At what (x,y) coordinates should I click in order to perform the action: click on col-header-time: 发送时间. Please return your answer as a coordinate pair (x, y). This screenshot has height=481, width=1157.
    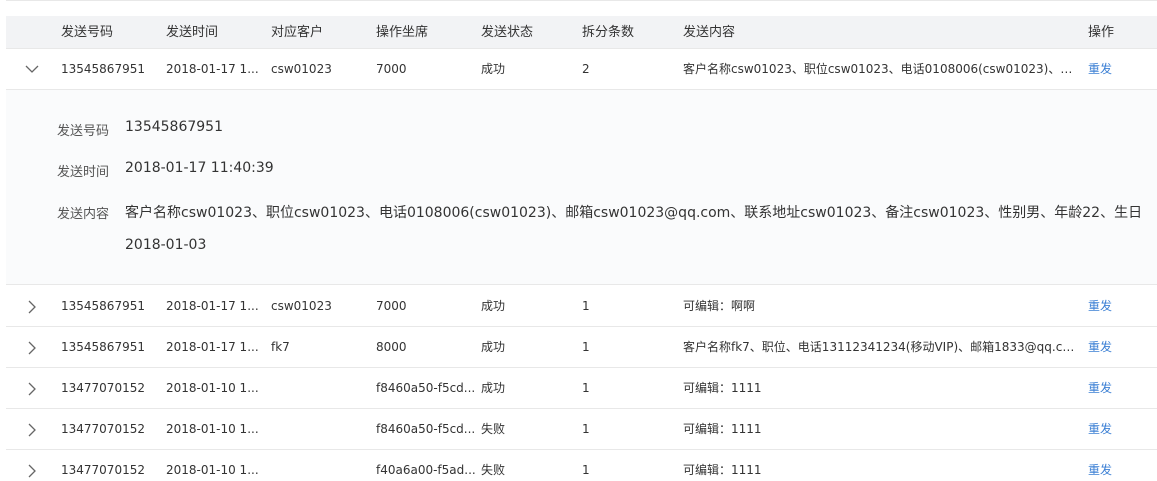
    Looking at the image, I should click on (192, 32).